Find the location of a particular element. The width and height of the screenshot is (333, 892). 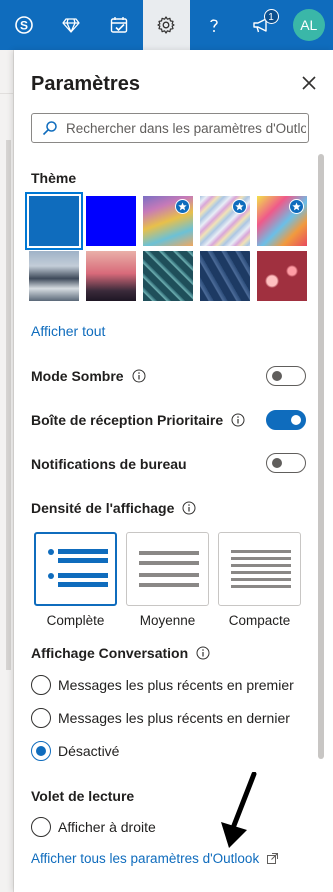

dark-mode-toggle is located at coordinates (286, 376).